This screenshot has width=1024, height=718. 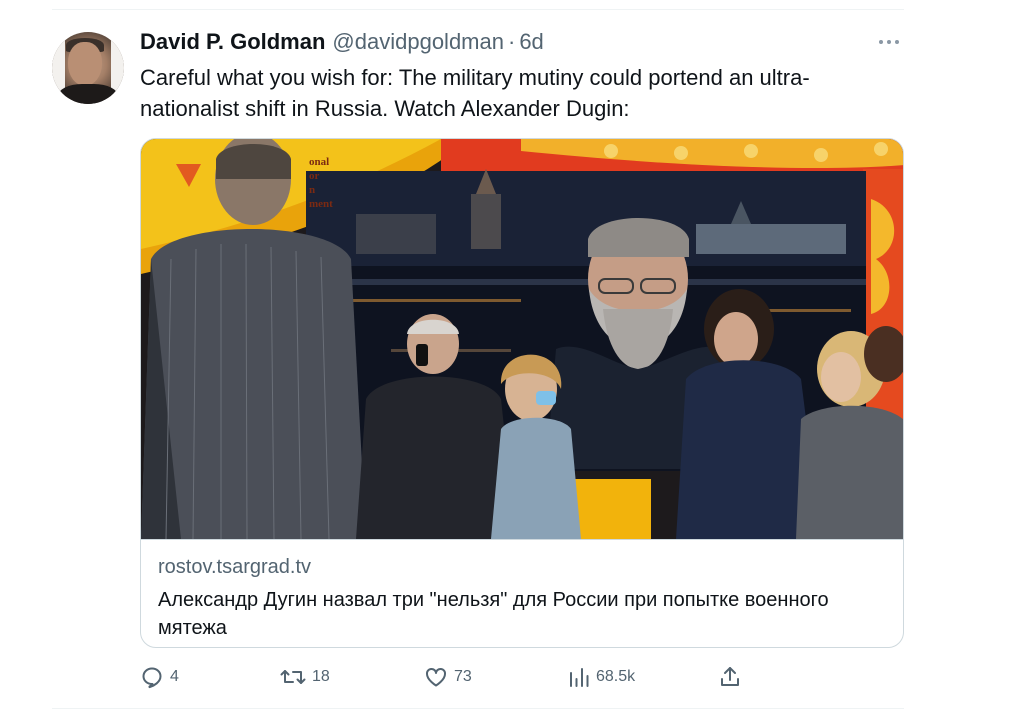 I want to click on retweet-button: 18, so click(x=305, y=677).